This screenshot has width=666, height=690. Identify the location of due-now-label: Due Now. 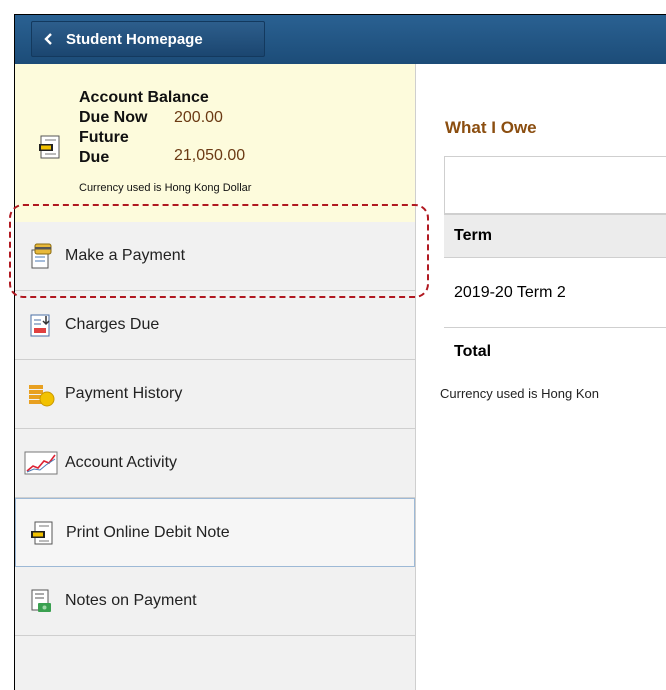
(113, 117).